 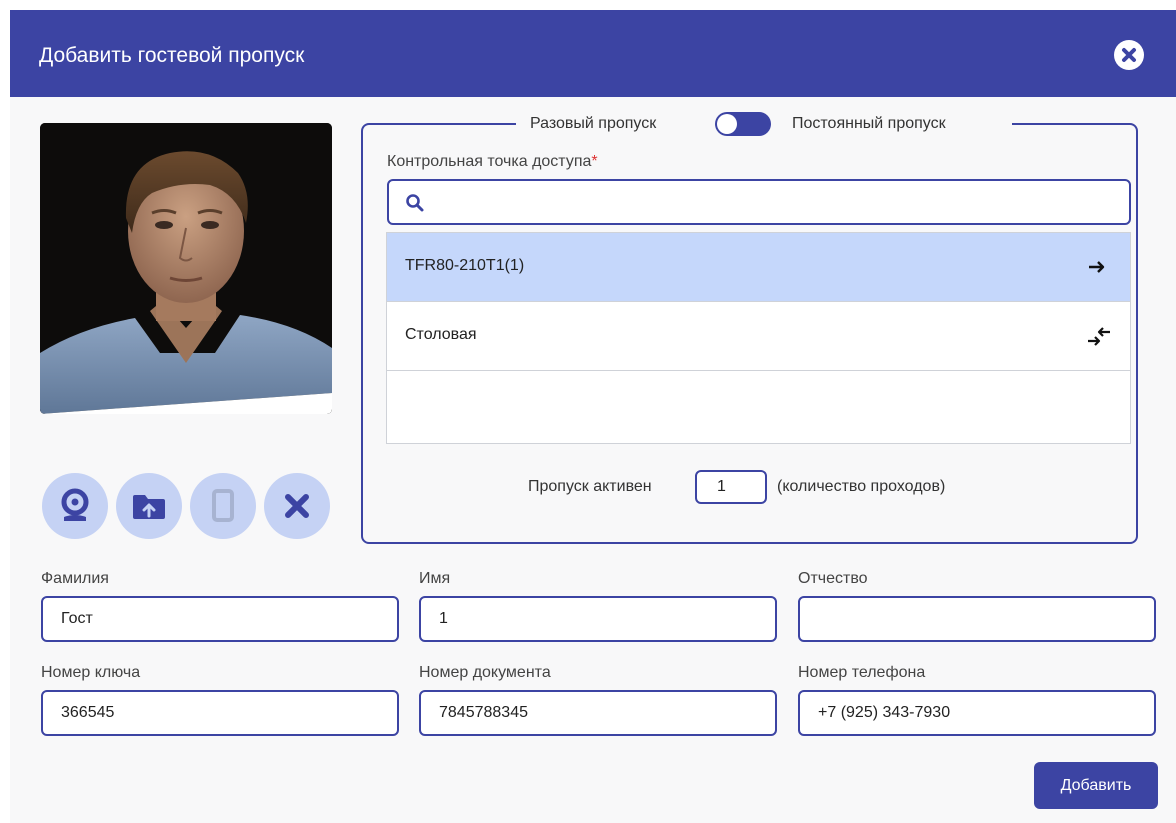 I want to click on arrow-right-icon, so click(x=1097, y=267).